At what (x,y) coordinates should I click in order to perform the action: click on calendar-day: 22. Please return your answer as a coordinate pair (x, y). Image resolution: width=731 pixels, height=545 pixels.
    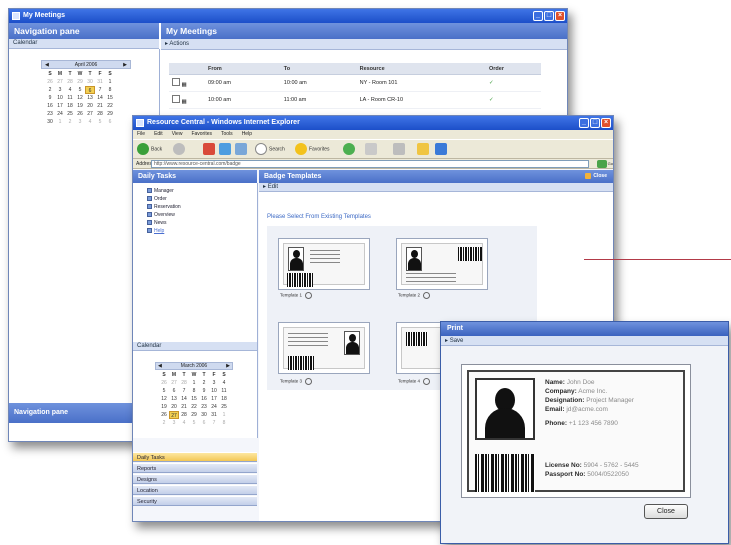
    Looking at the image, I should click on (194, 407).